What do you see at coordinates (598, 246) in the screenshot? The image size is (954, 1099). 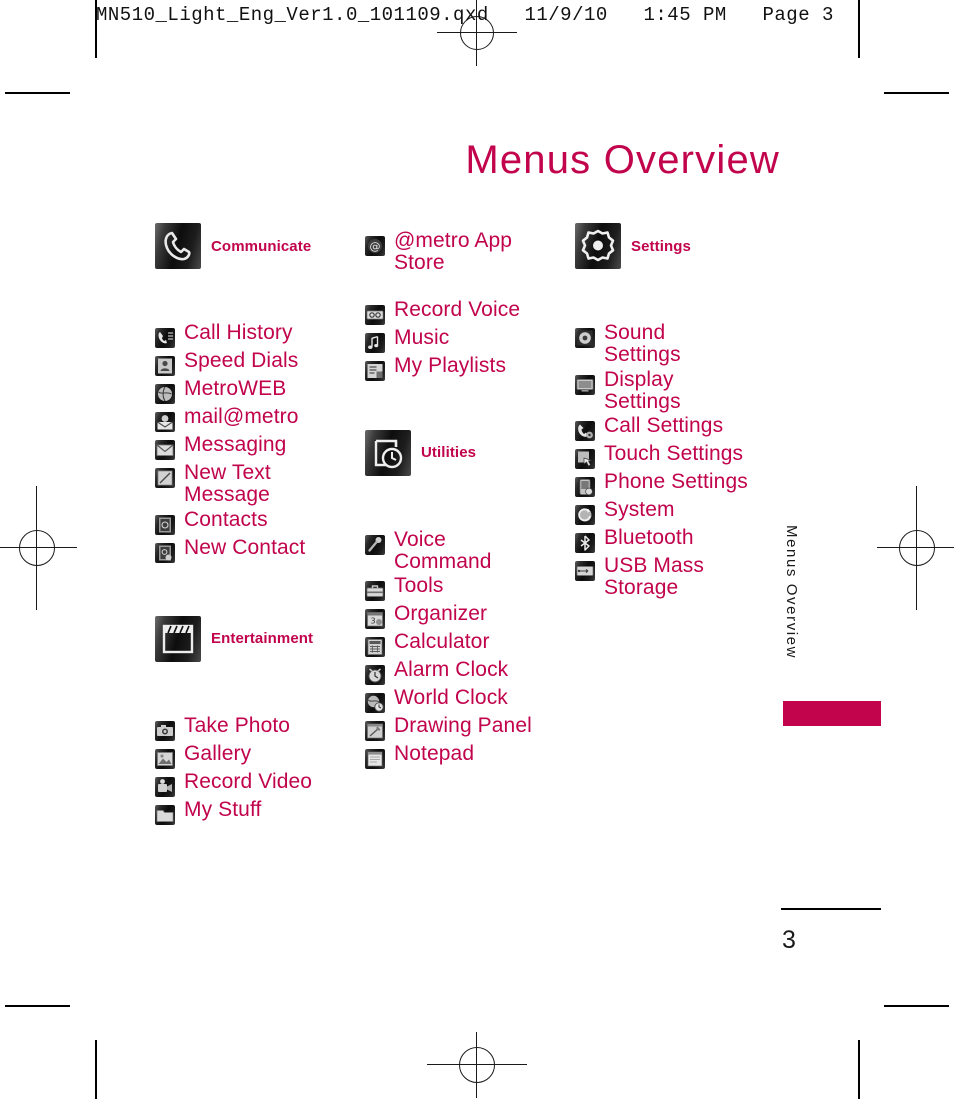 I see `gear-icon` at bounding box center [598, 246].